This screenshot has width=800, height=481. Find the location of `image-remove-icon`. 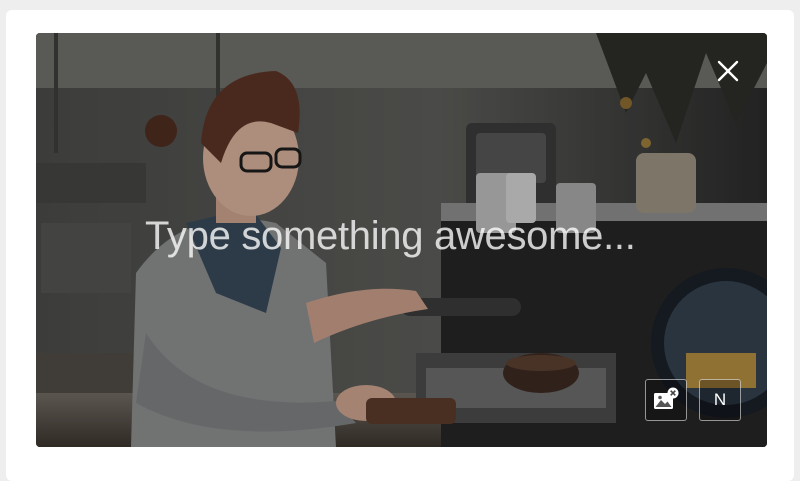

image-remove-icon is located at coordinates (666, 398).